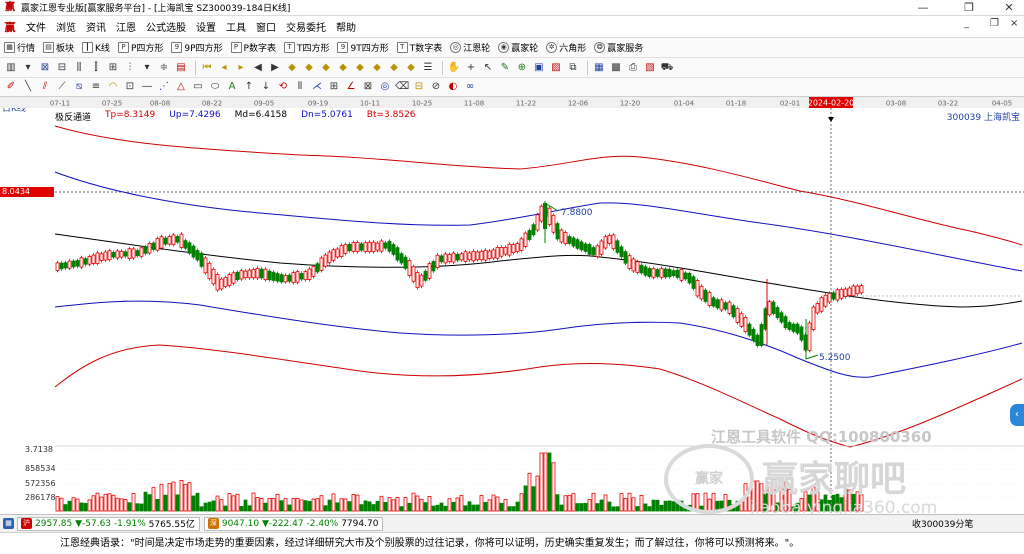  Describe the element at coordinates (346, 26) in the screenshot. I see `menu-help: 帮助` at that location.